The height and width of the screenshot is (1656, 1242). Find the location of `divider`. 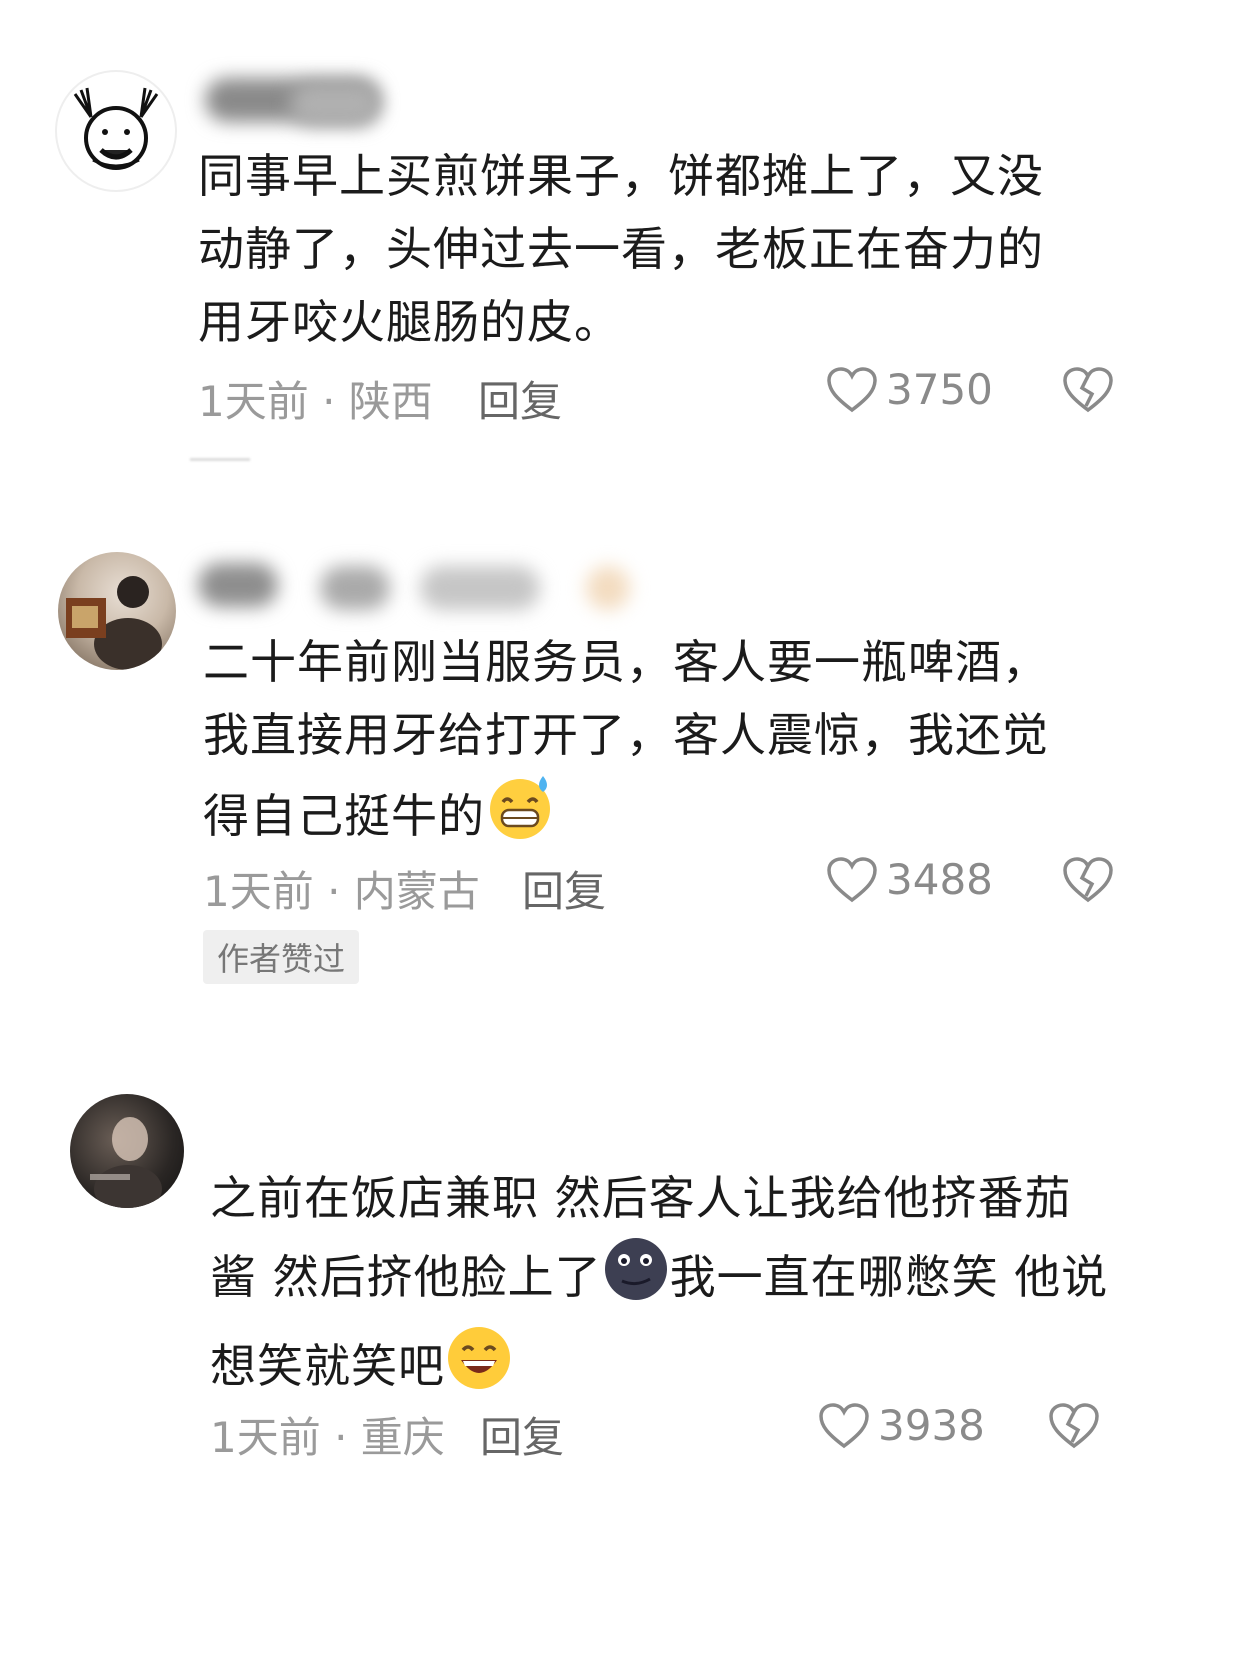

divider is located at coordinates (220, 459).